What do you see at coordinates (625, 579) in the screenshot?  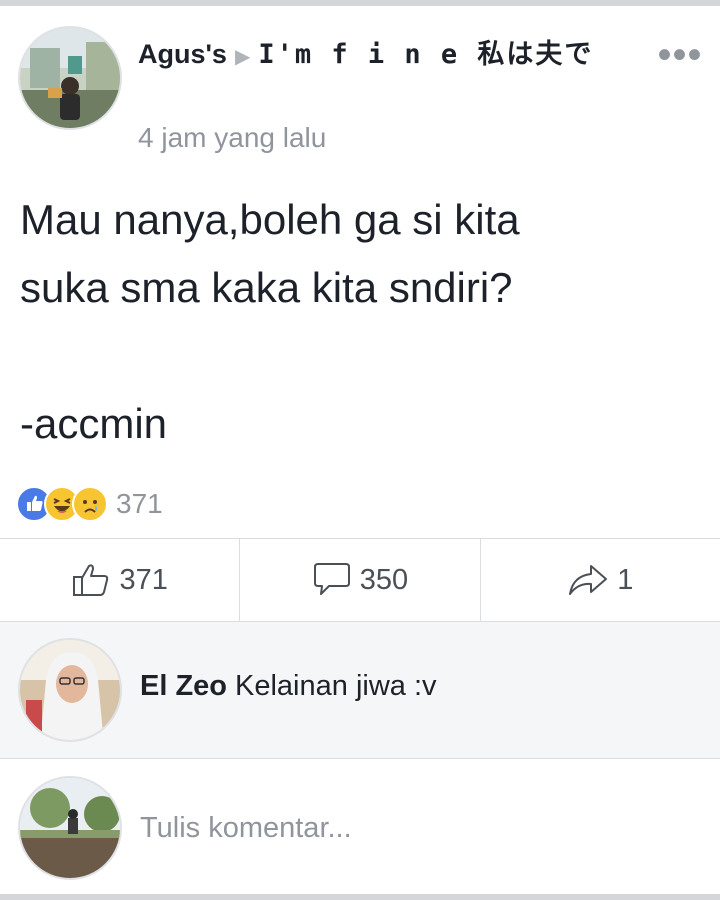 I see `share-count: 1` at bounding box center [625, 579].